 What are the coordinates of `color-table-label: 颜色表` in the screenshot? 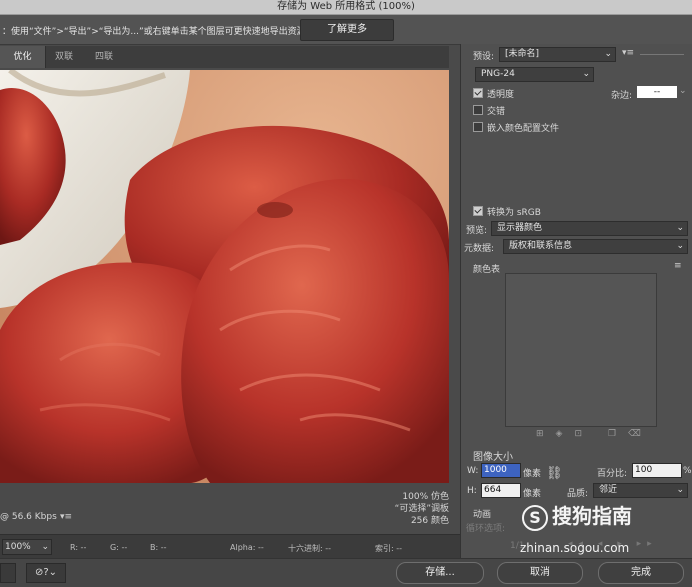 It's located at (487, 270).